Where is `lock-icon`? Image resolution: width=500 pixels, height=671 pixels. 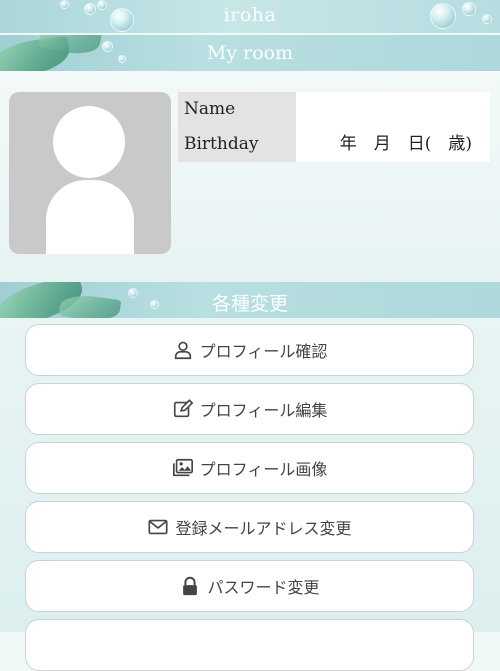
lock-icon is located at coordinates (190, 586).